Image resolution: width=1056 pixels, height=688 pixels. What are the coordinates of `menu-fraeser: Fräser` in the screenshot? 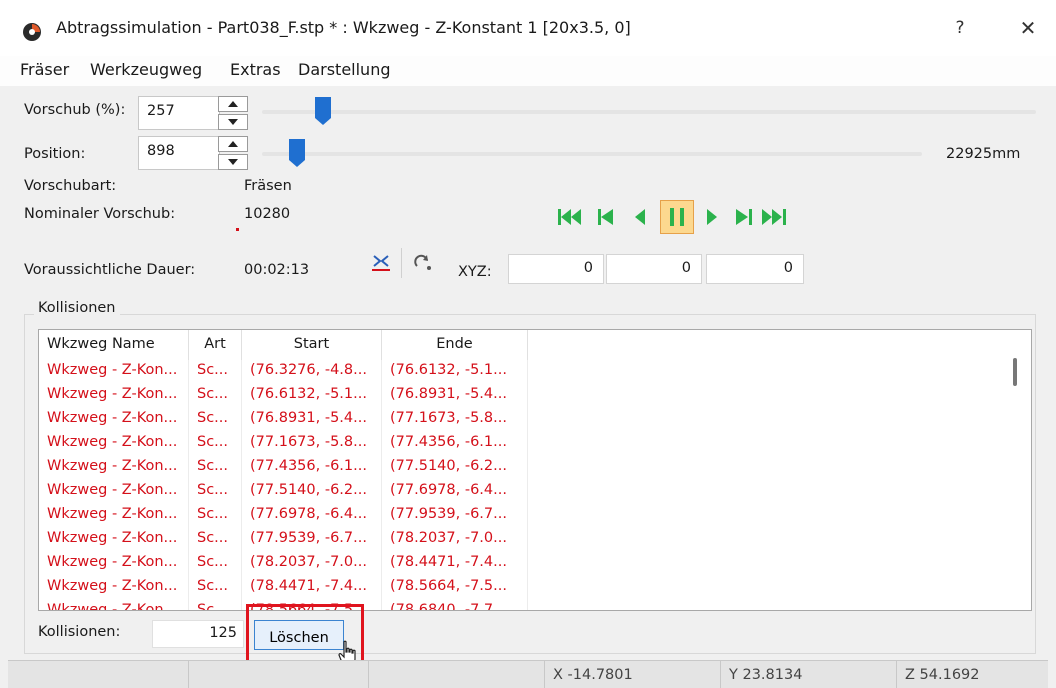 It's located at (44, 69).